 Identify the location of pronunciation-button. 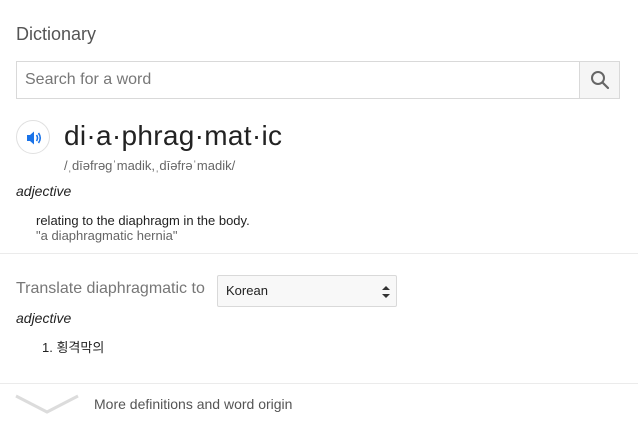
(33, 137).